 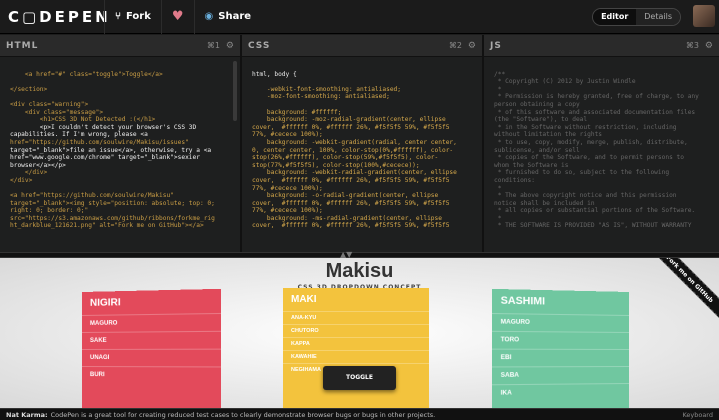 I want to click on list-item: TORO, so click(x=560, y=339).